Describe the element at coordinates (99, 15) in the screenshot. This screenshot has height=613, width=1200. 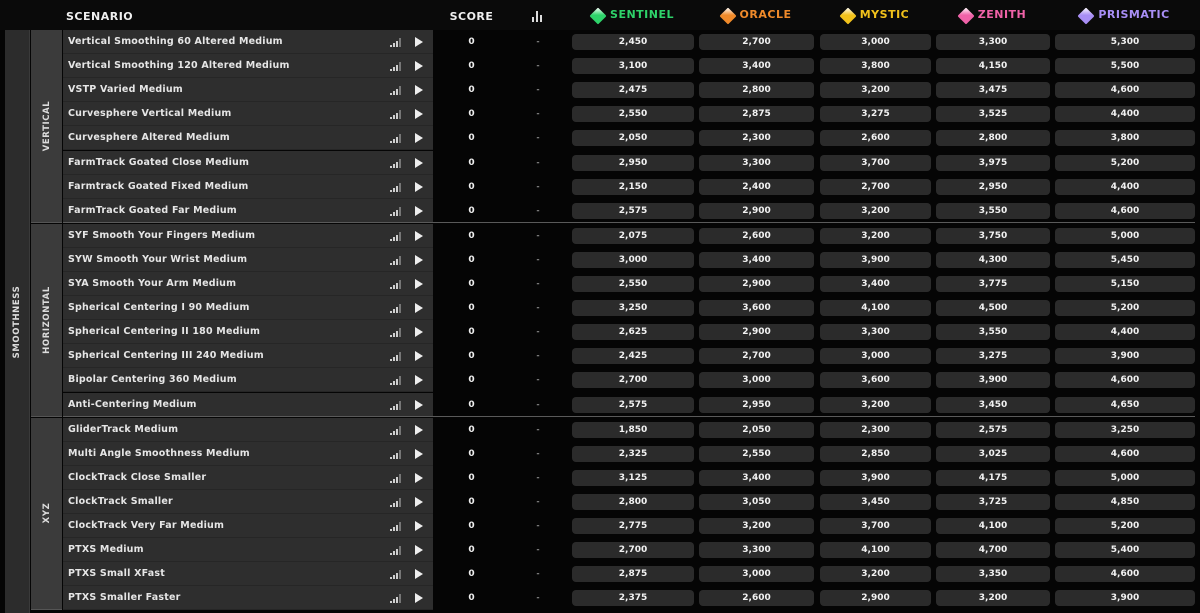
I see `scenario-header: SCENARIO` at that location.